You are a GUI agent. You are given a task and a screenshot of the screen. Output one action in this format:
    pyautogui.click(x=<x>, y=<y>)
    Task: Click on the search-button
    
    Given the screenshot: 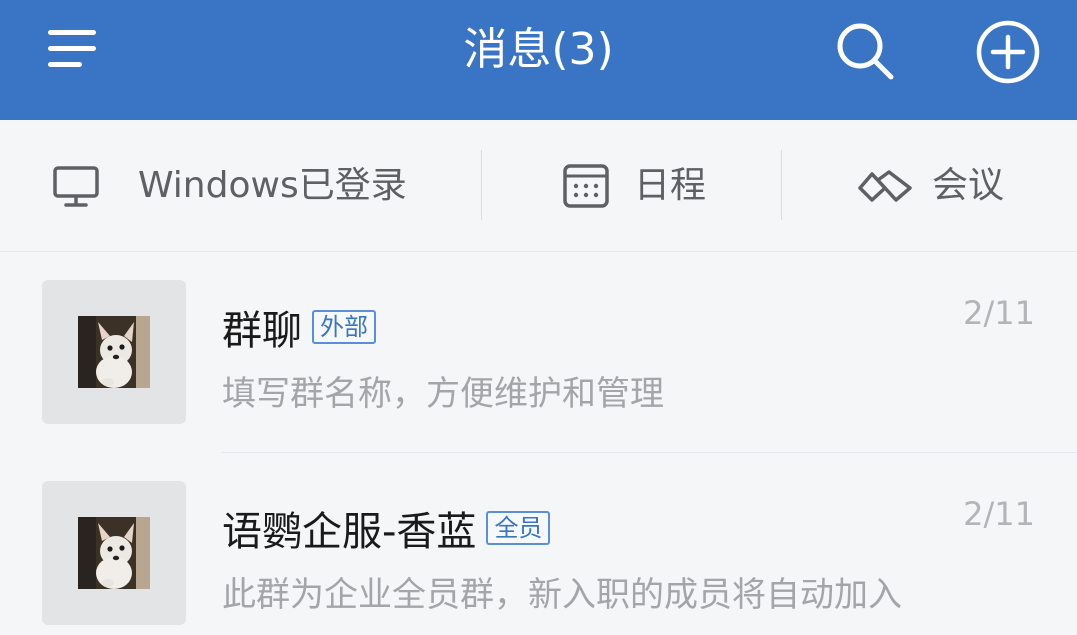 What is the action you would take?
    pyautogui.click(x=865, y=51)
    